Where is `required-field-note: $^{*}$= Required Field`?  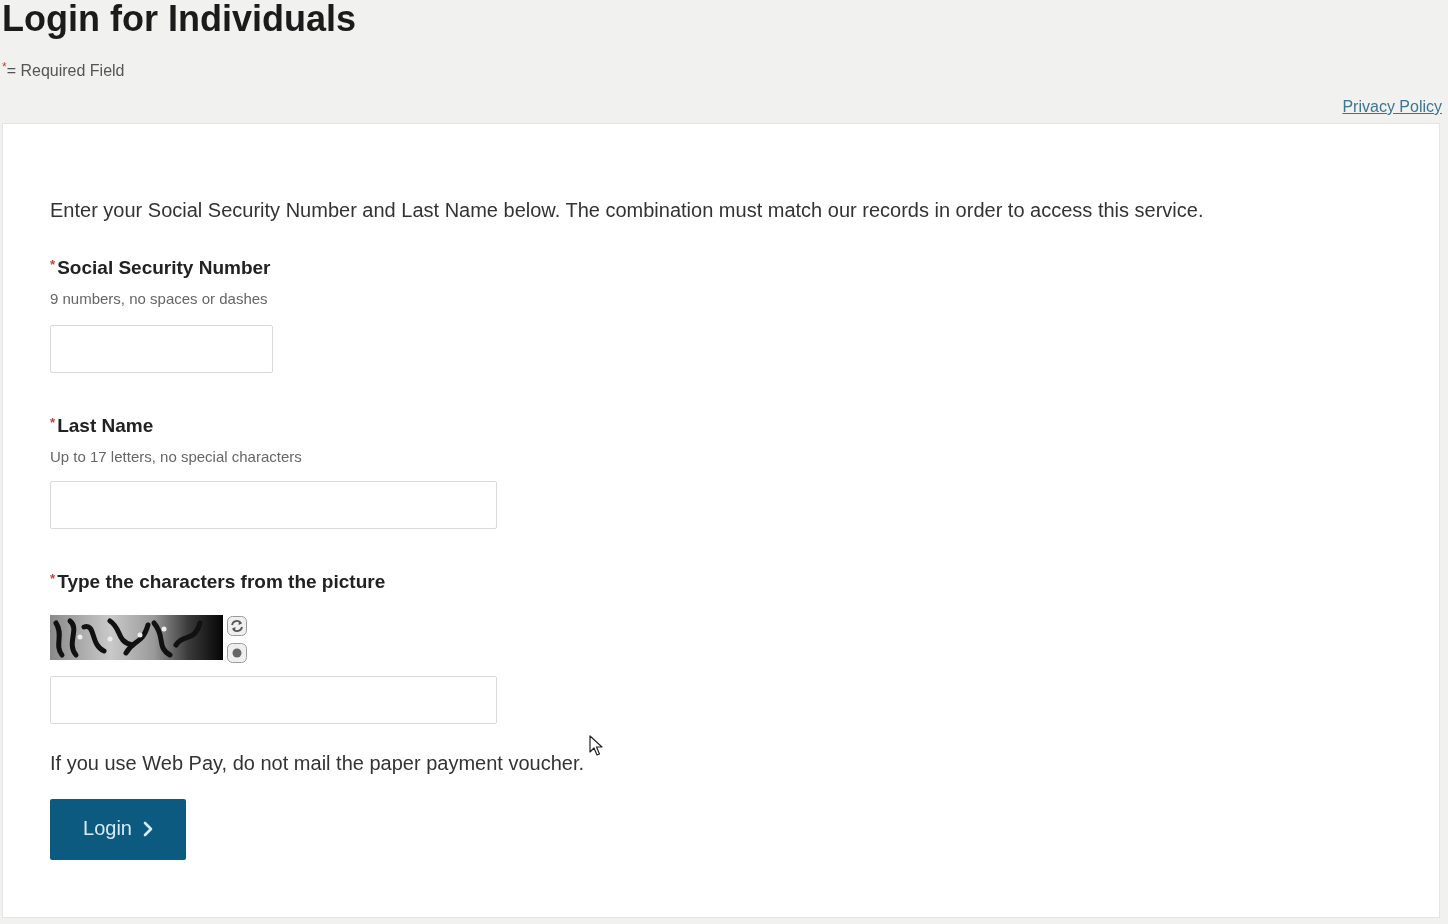 required-field-note: $^{*}$= Required Field is located at coordinates (63, 71).